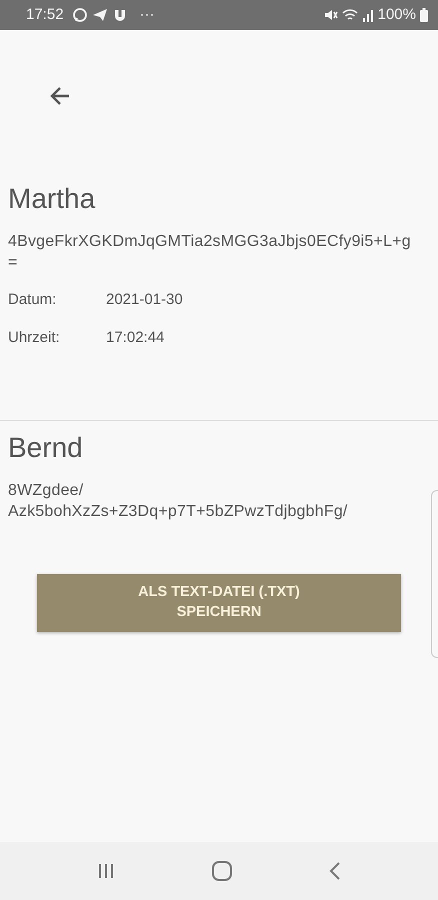 This screenshot has width=438, height=900. What do you see at coordinates (45, 14) in the screenshot?
I see `status-time: 17:52` at bounding box center [45, 14].